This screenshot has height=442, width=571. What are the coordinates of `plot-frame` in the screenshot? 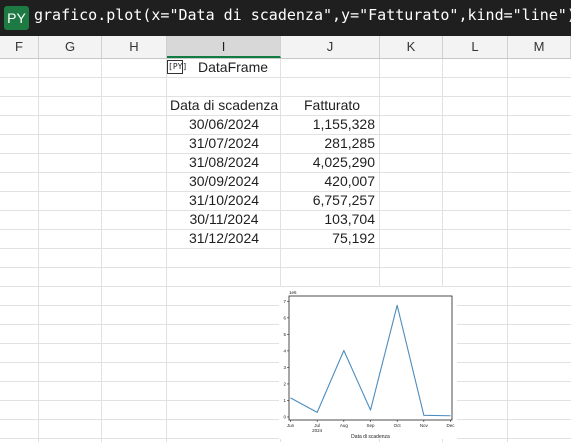 It's located at (370, 358).